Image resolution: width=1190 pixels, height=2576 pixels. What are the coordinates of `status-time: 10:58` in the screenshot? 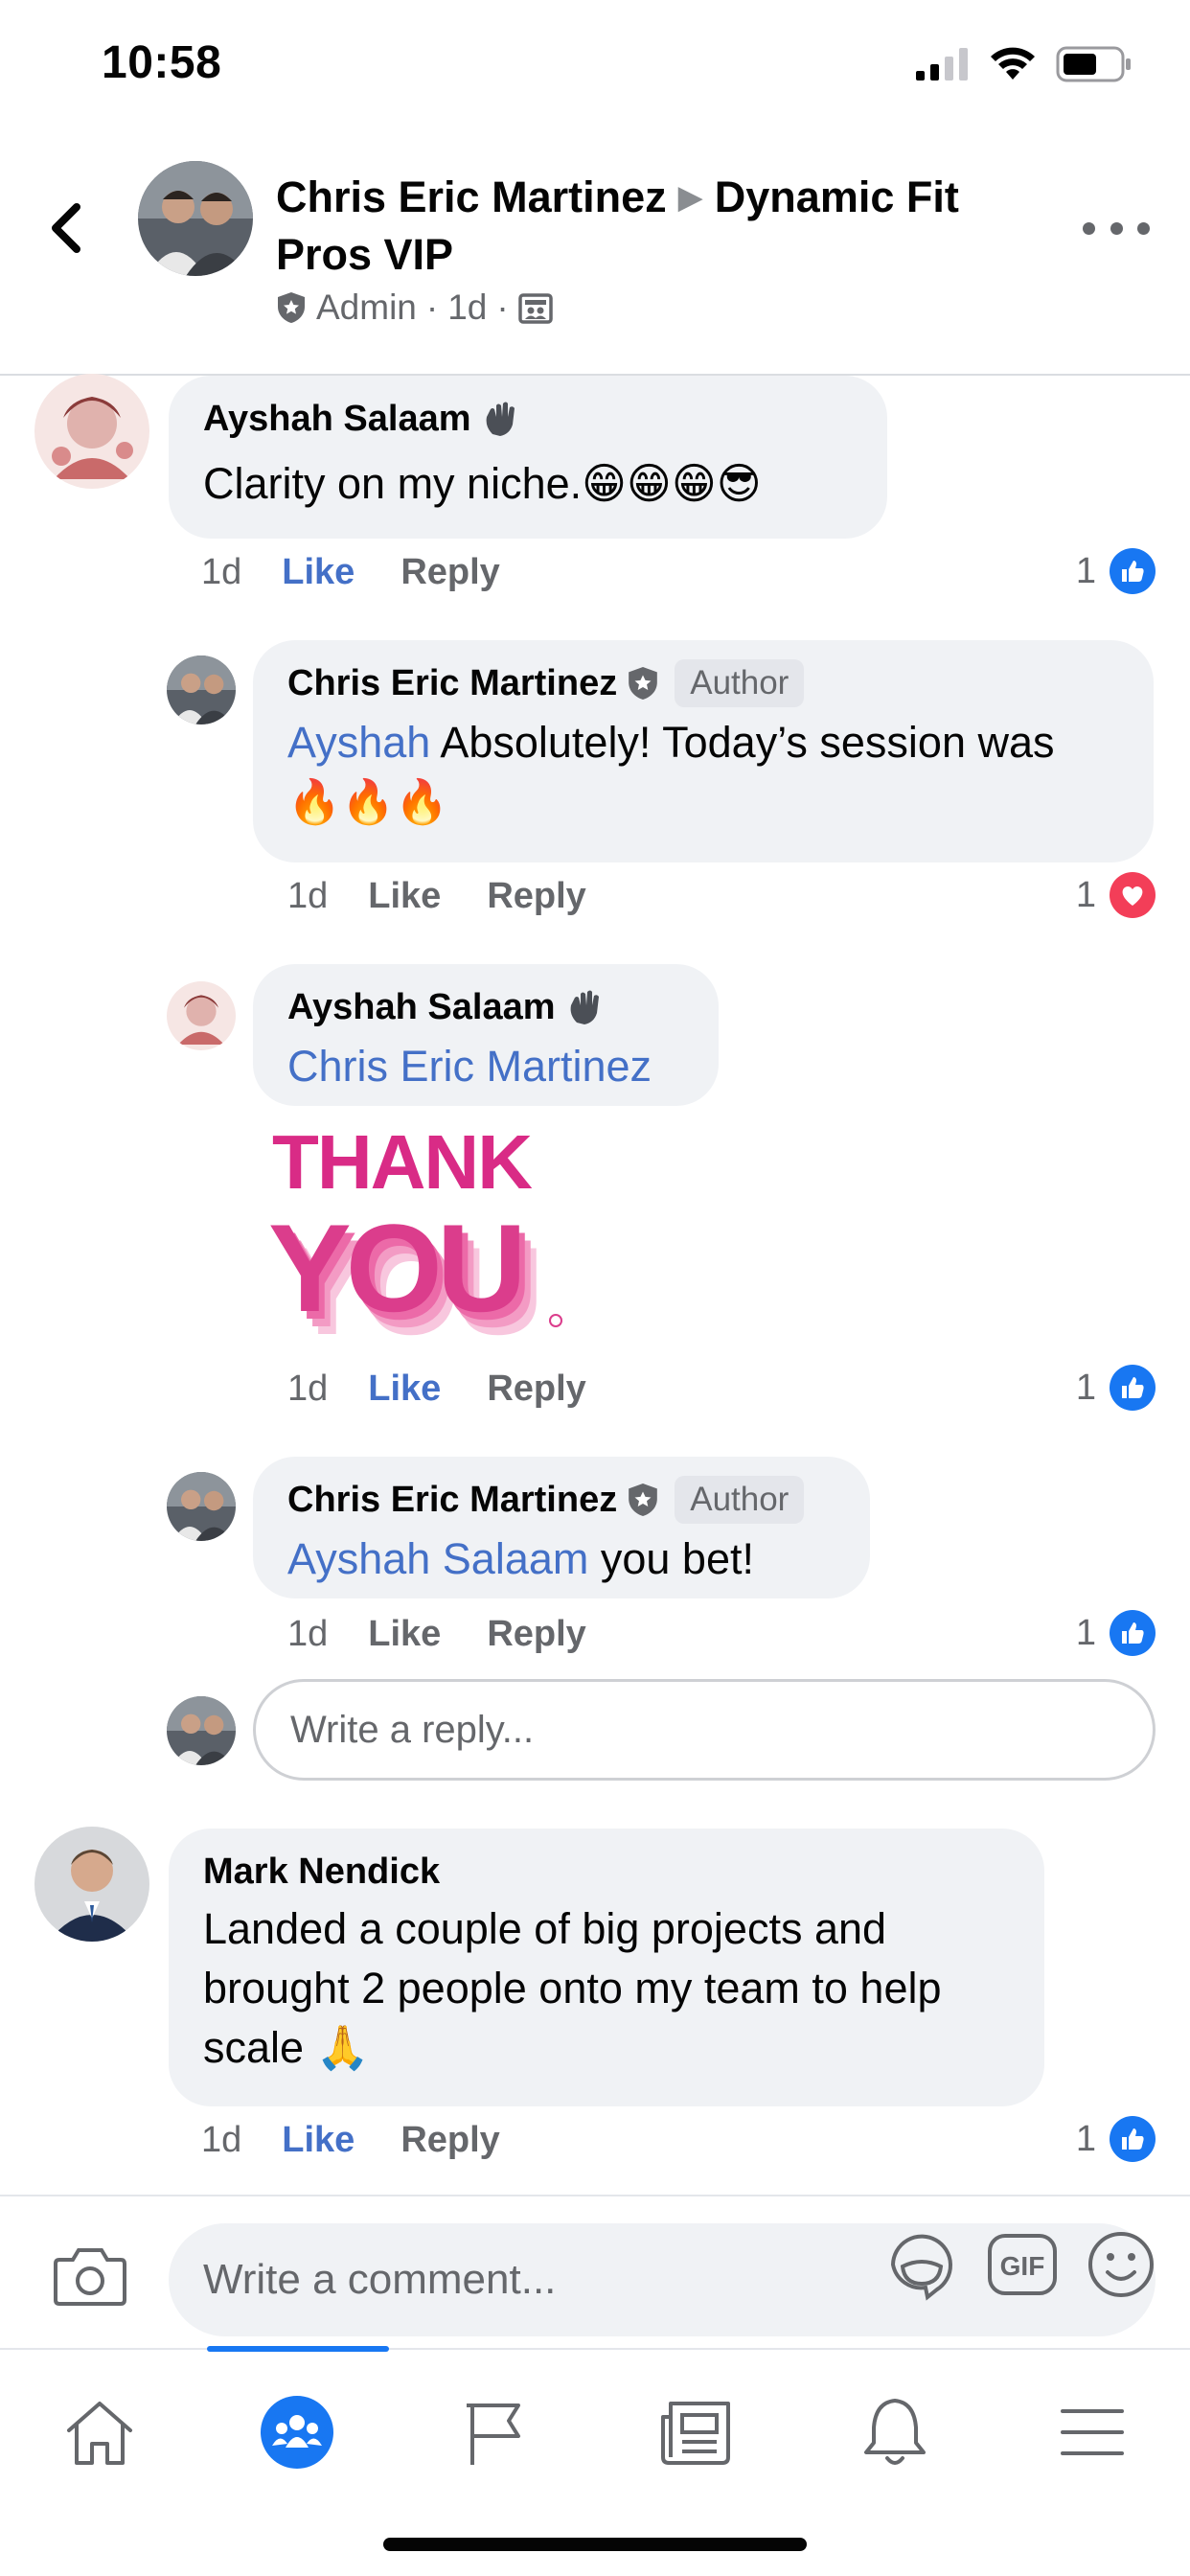 It's located at (162, 63).